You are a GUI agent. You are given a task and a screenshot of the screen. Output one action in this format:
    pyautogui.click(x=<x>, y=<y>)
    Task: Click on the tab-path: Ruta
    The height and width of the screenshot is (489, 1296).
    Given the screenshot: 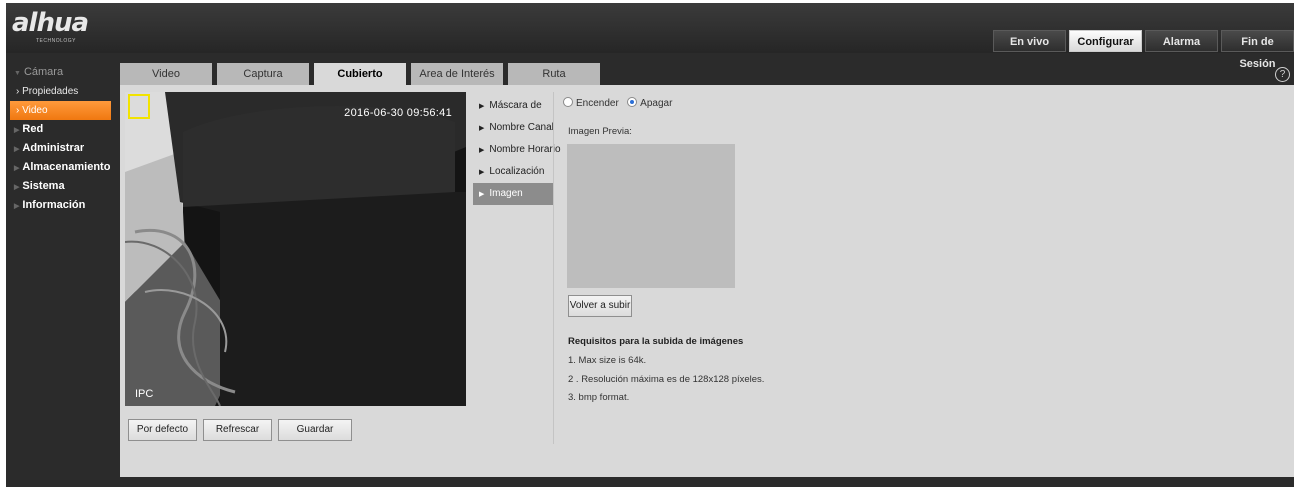 What is the action you would take?
    pyautogui.click(x=554, y=74)
    